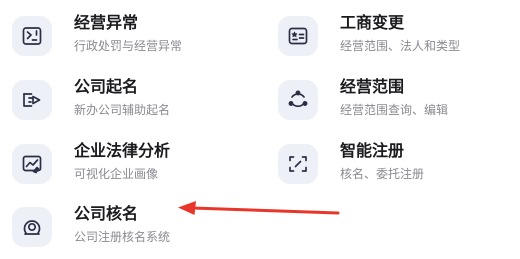 This screenshot has height=259, width=520. I want to click on change-card-icon, so click(298, 36).